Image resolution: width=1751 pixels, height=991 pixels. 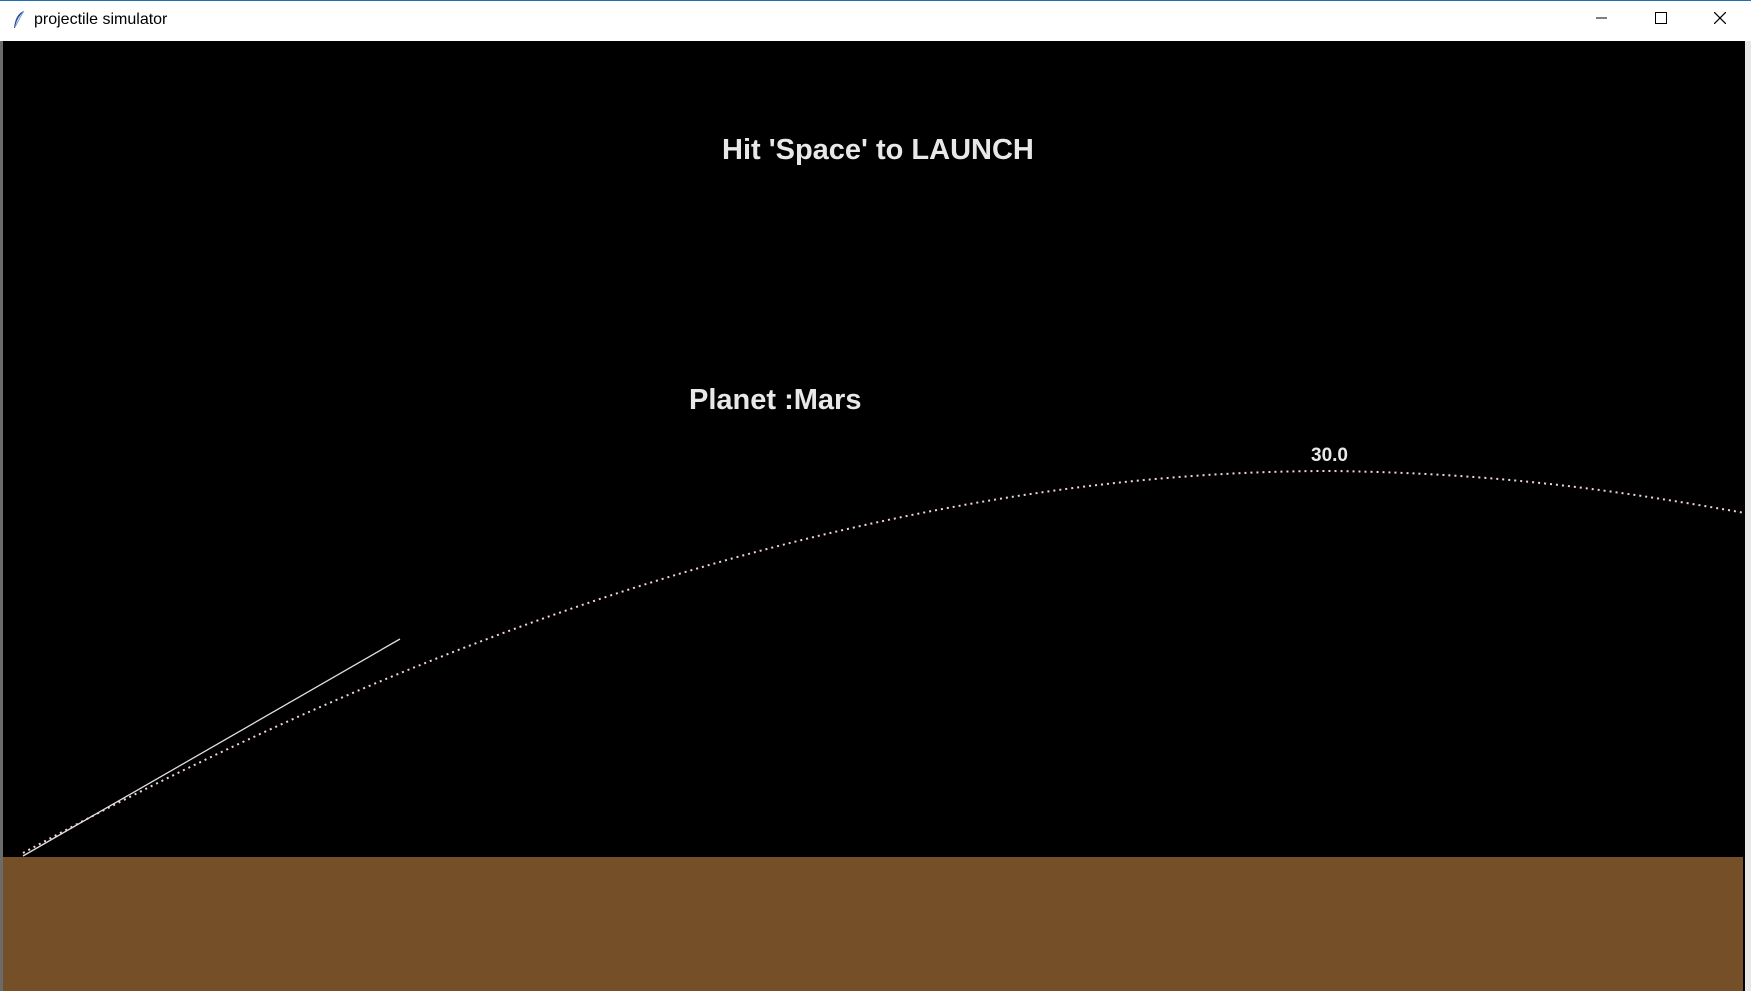 What do you see at coordinates (873, 924) in the screenshot?
I see `ground` at bounding box center [873, 924].